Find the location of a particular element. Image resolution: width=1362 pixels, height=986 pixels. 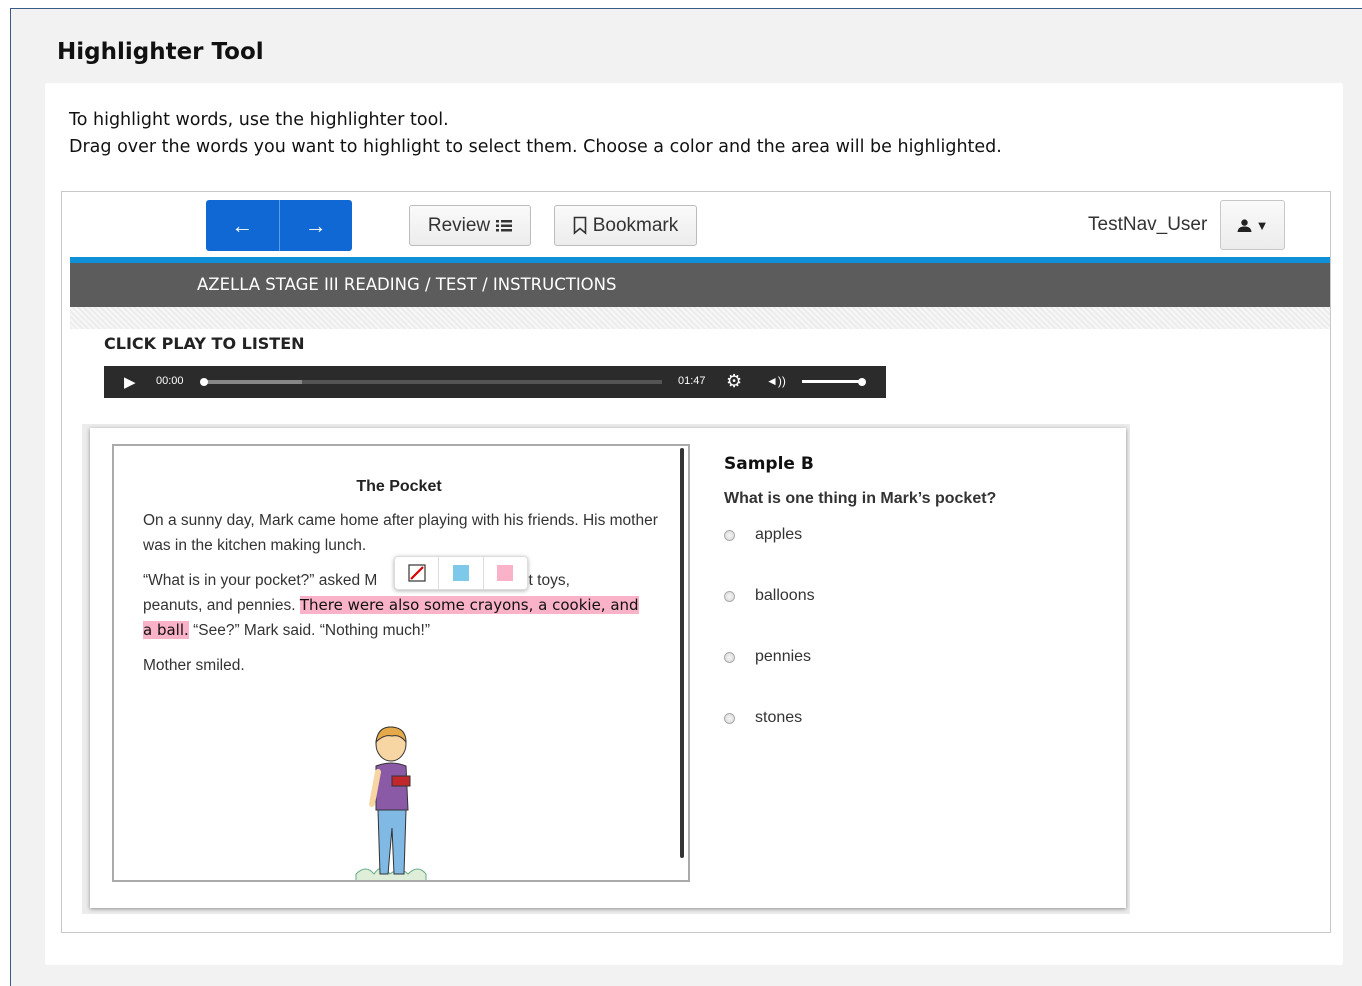

caret-down-icon: ▼ is located at coordinates (1262, 225).